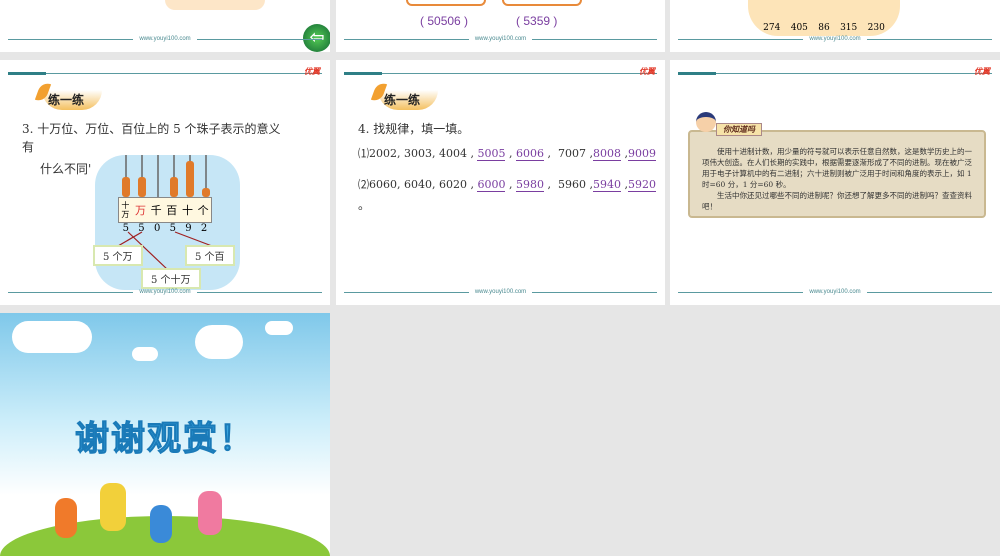 This screenshot has width=1000, height=556. What do you see at coordinates (542, 3) in the screenshot?
I see `abacus-right` at bounding box center [542, 3].